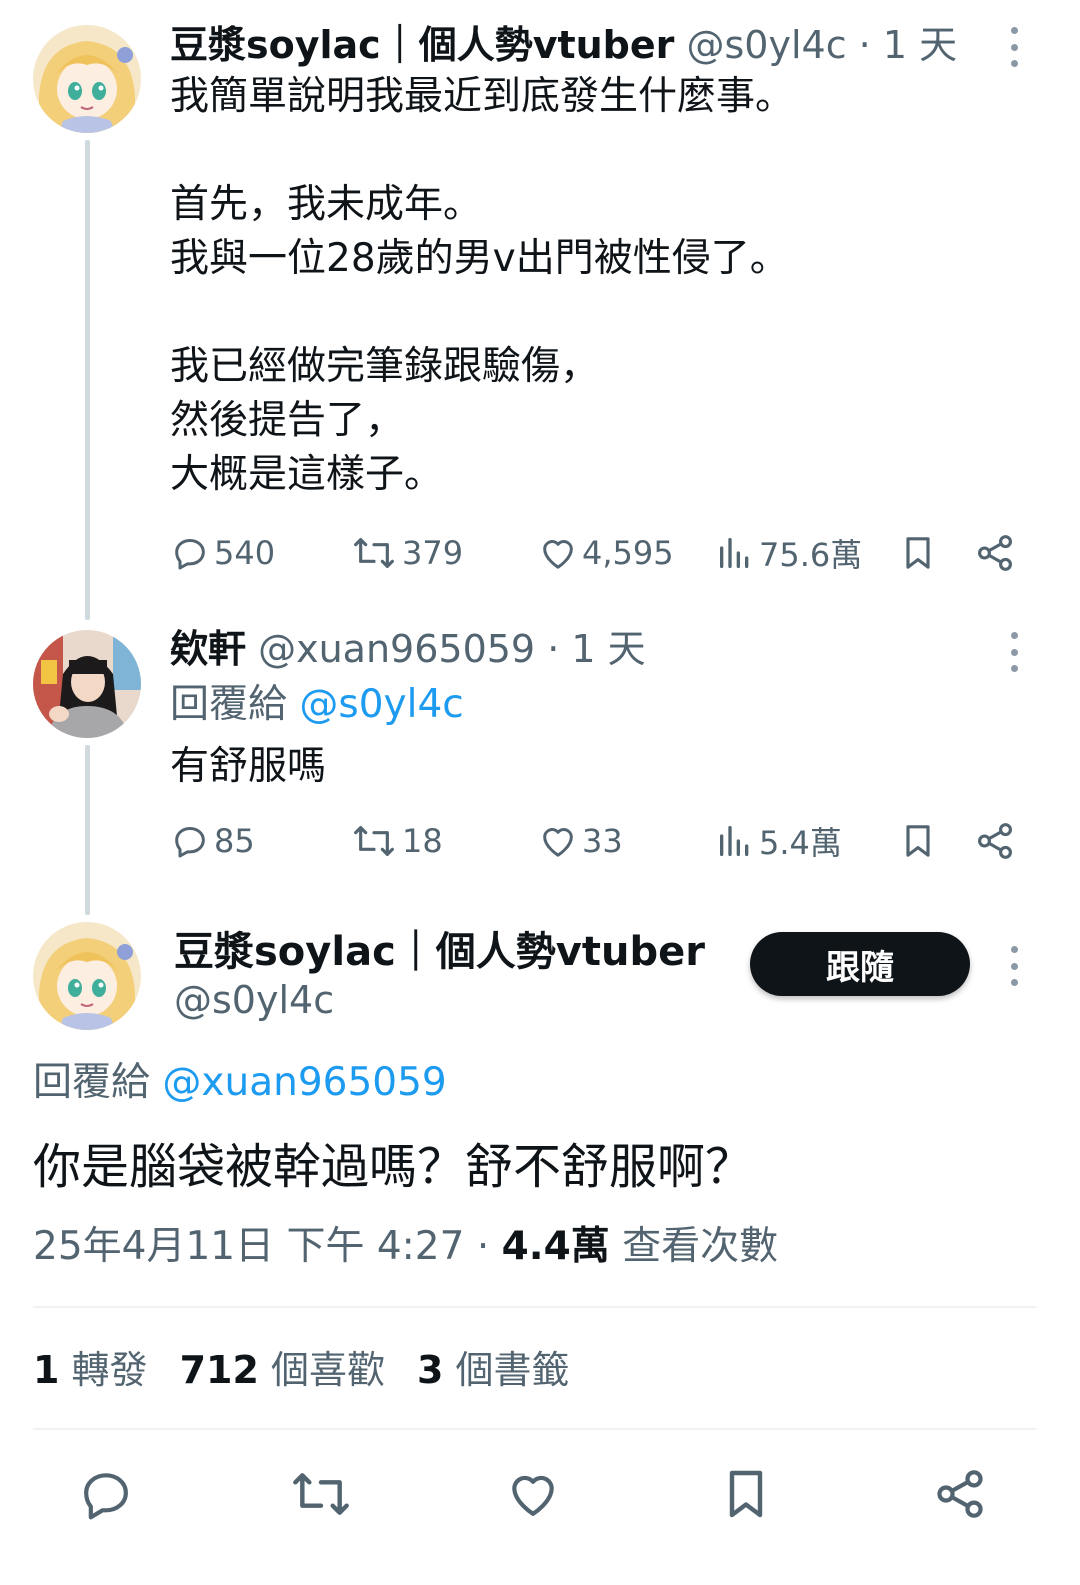  Describe the element at coordinates (234, 841) in the screenshot. I see `reply-count: 85` at that location.